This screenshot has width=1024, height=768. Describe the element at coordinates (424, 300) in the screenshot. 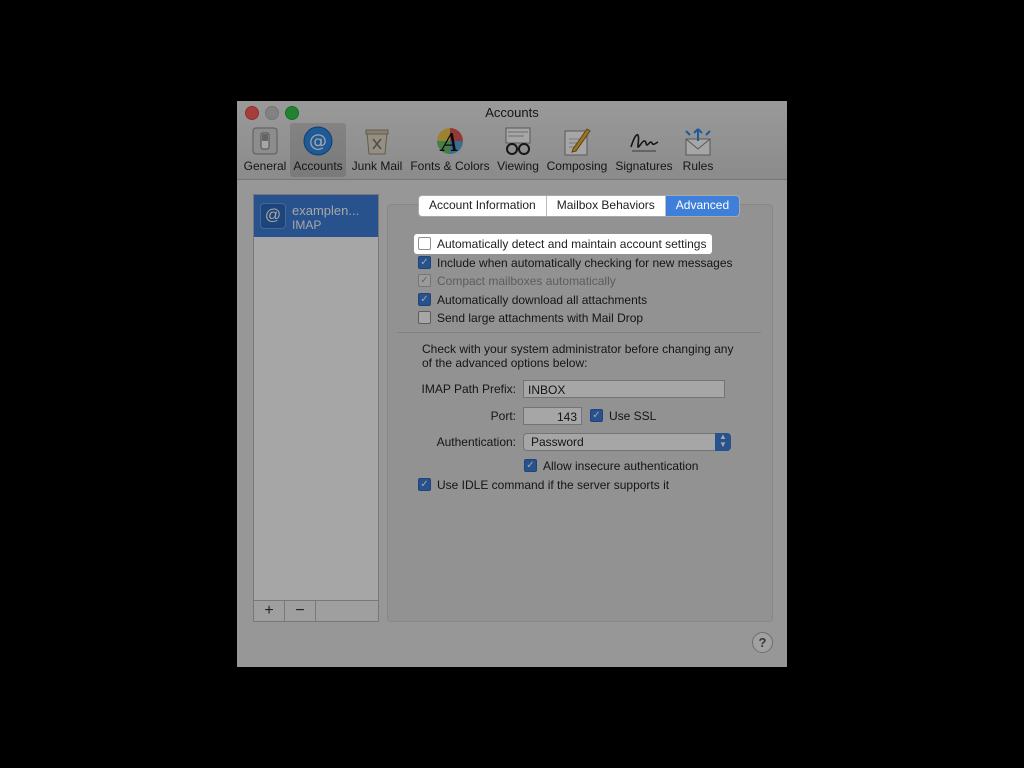

I see `download-attachments-checkbox: ✓` at that location.